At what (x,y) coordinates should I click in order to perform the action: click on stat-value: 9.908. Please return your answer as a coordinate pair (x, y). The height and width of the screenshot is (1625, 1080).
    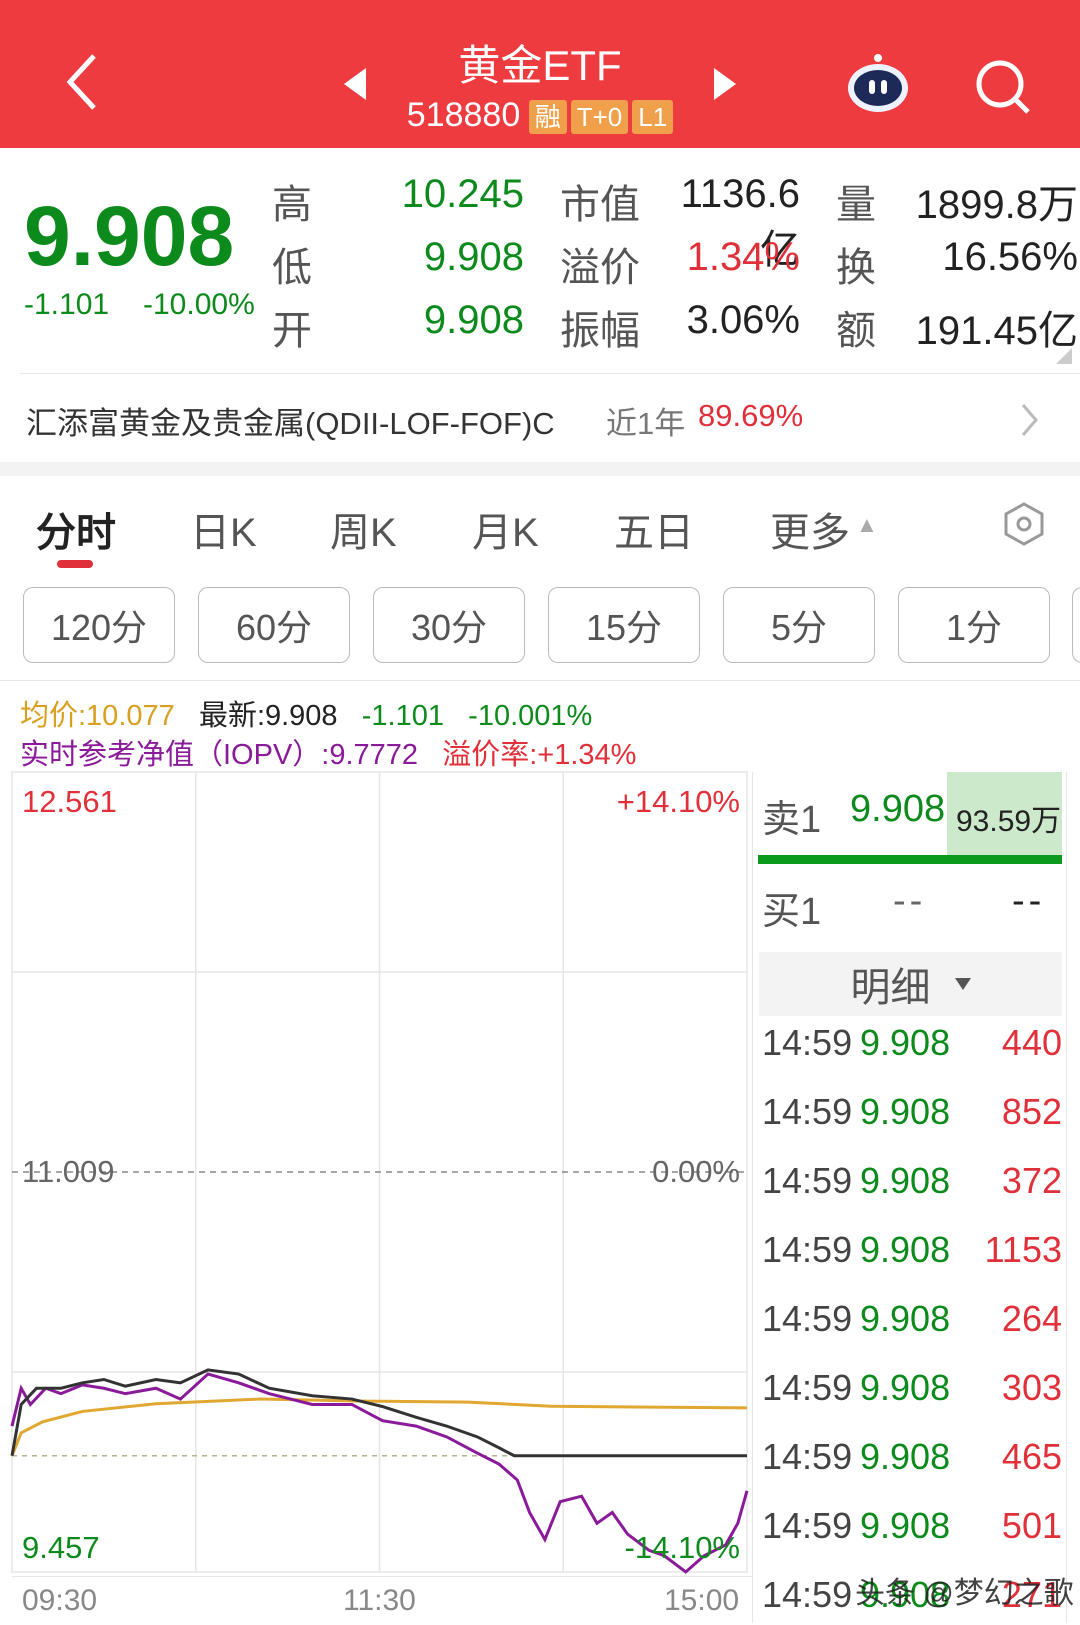
    Looking at the image, I should click on (473, 257).